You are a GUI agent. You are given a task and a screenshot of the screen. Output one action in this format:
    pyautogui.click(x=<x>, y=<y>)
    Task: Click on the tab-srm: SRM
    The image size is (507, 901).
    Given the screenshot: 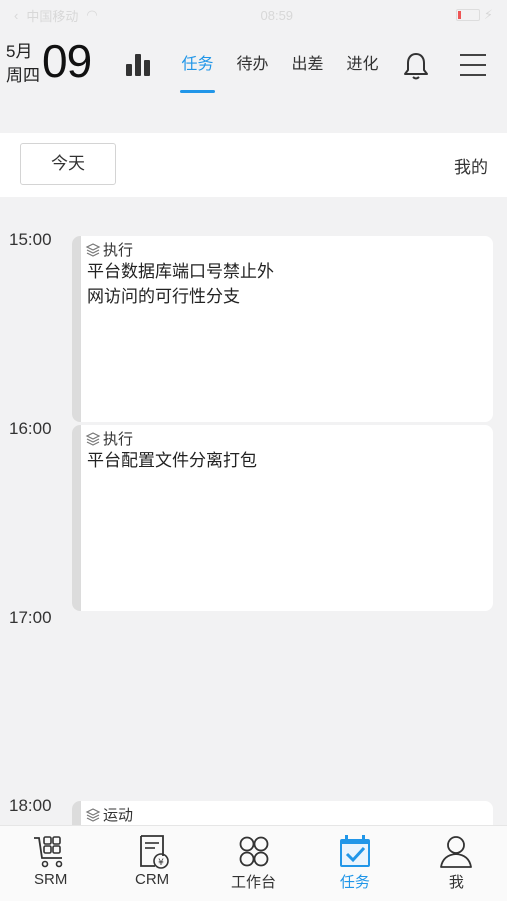 What is the action you would take?
    pyautogui.click(x=50, y=863)
    